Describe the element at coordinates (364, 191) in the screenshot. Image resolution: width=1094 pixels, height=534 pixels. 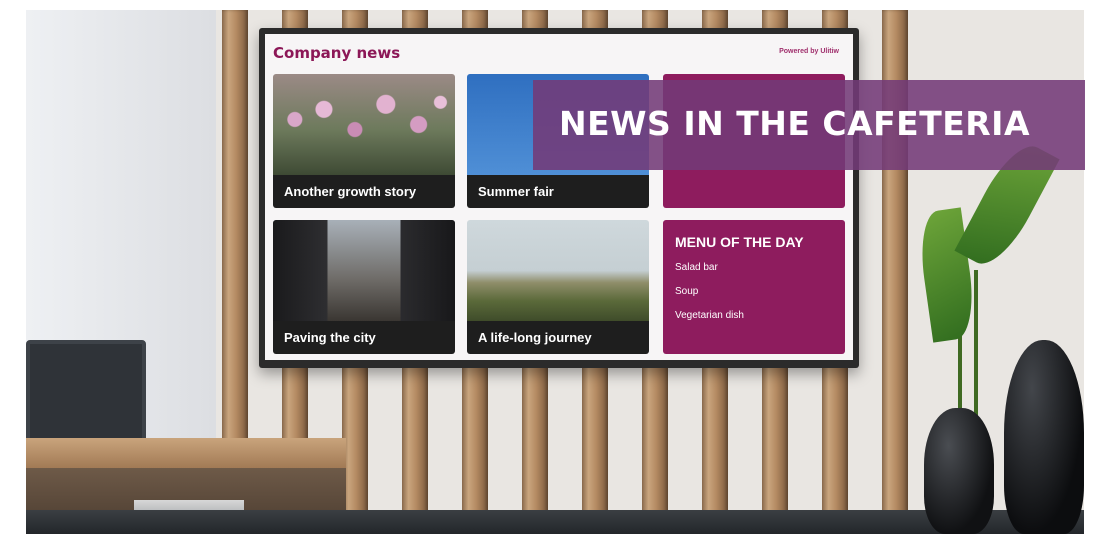
I see `news-tile-caption: Another growth story` at that location.